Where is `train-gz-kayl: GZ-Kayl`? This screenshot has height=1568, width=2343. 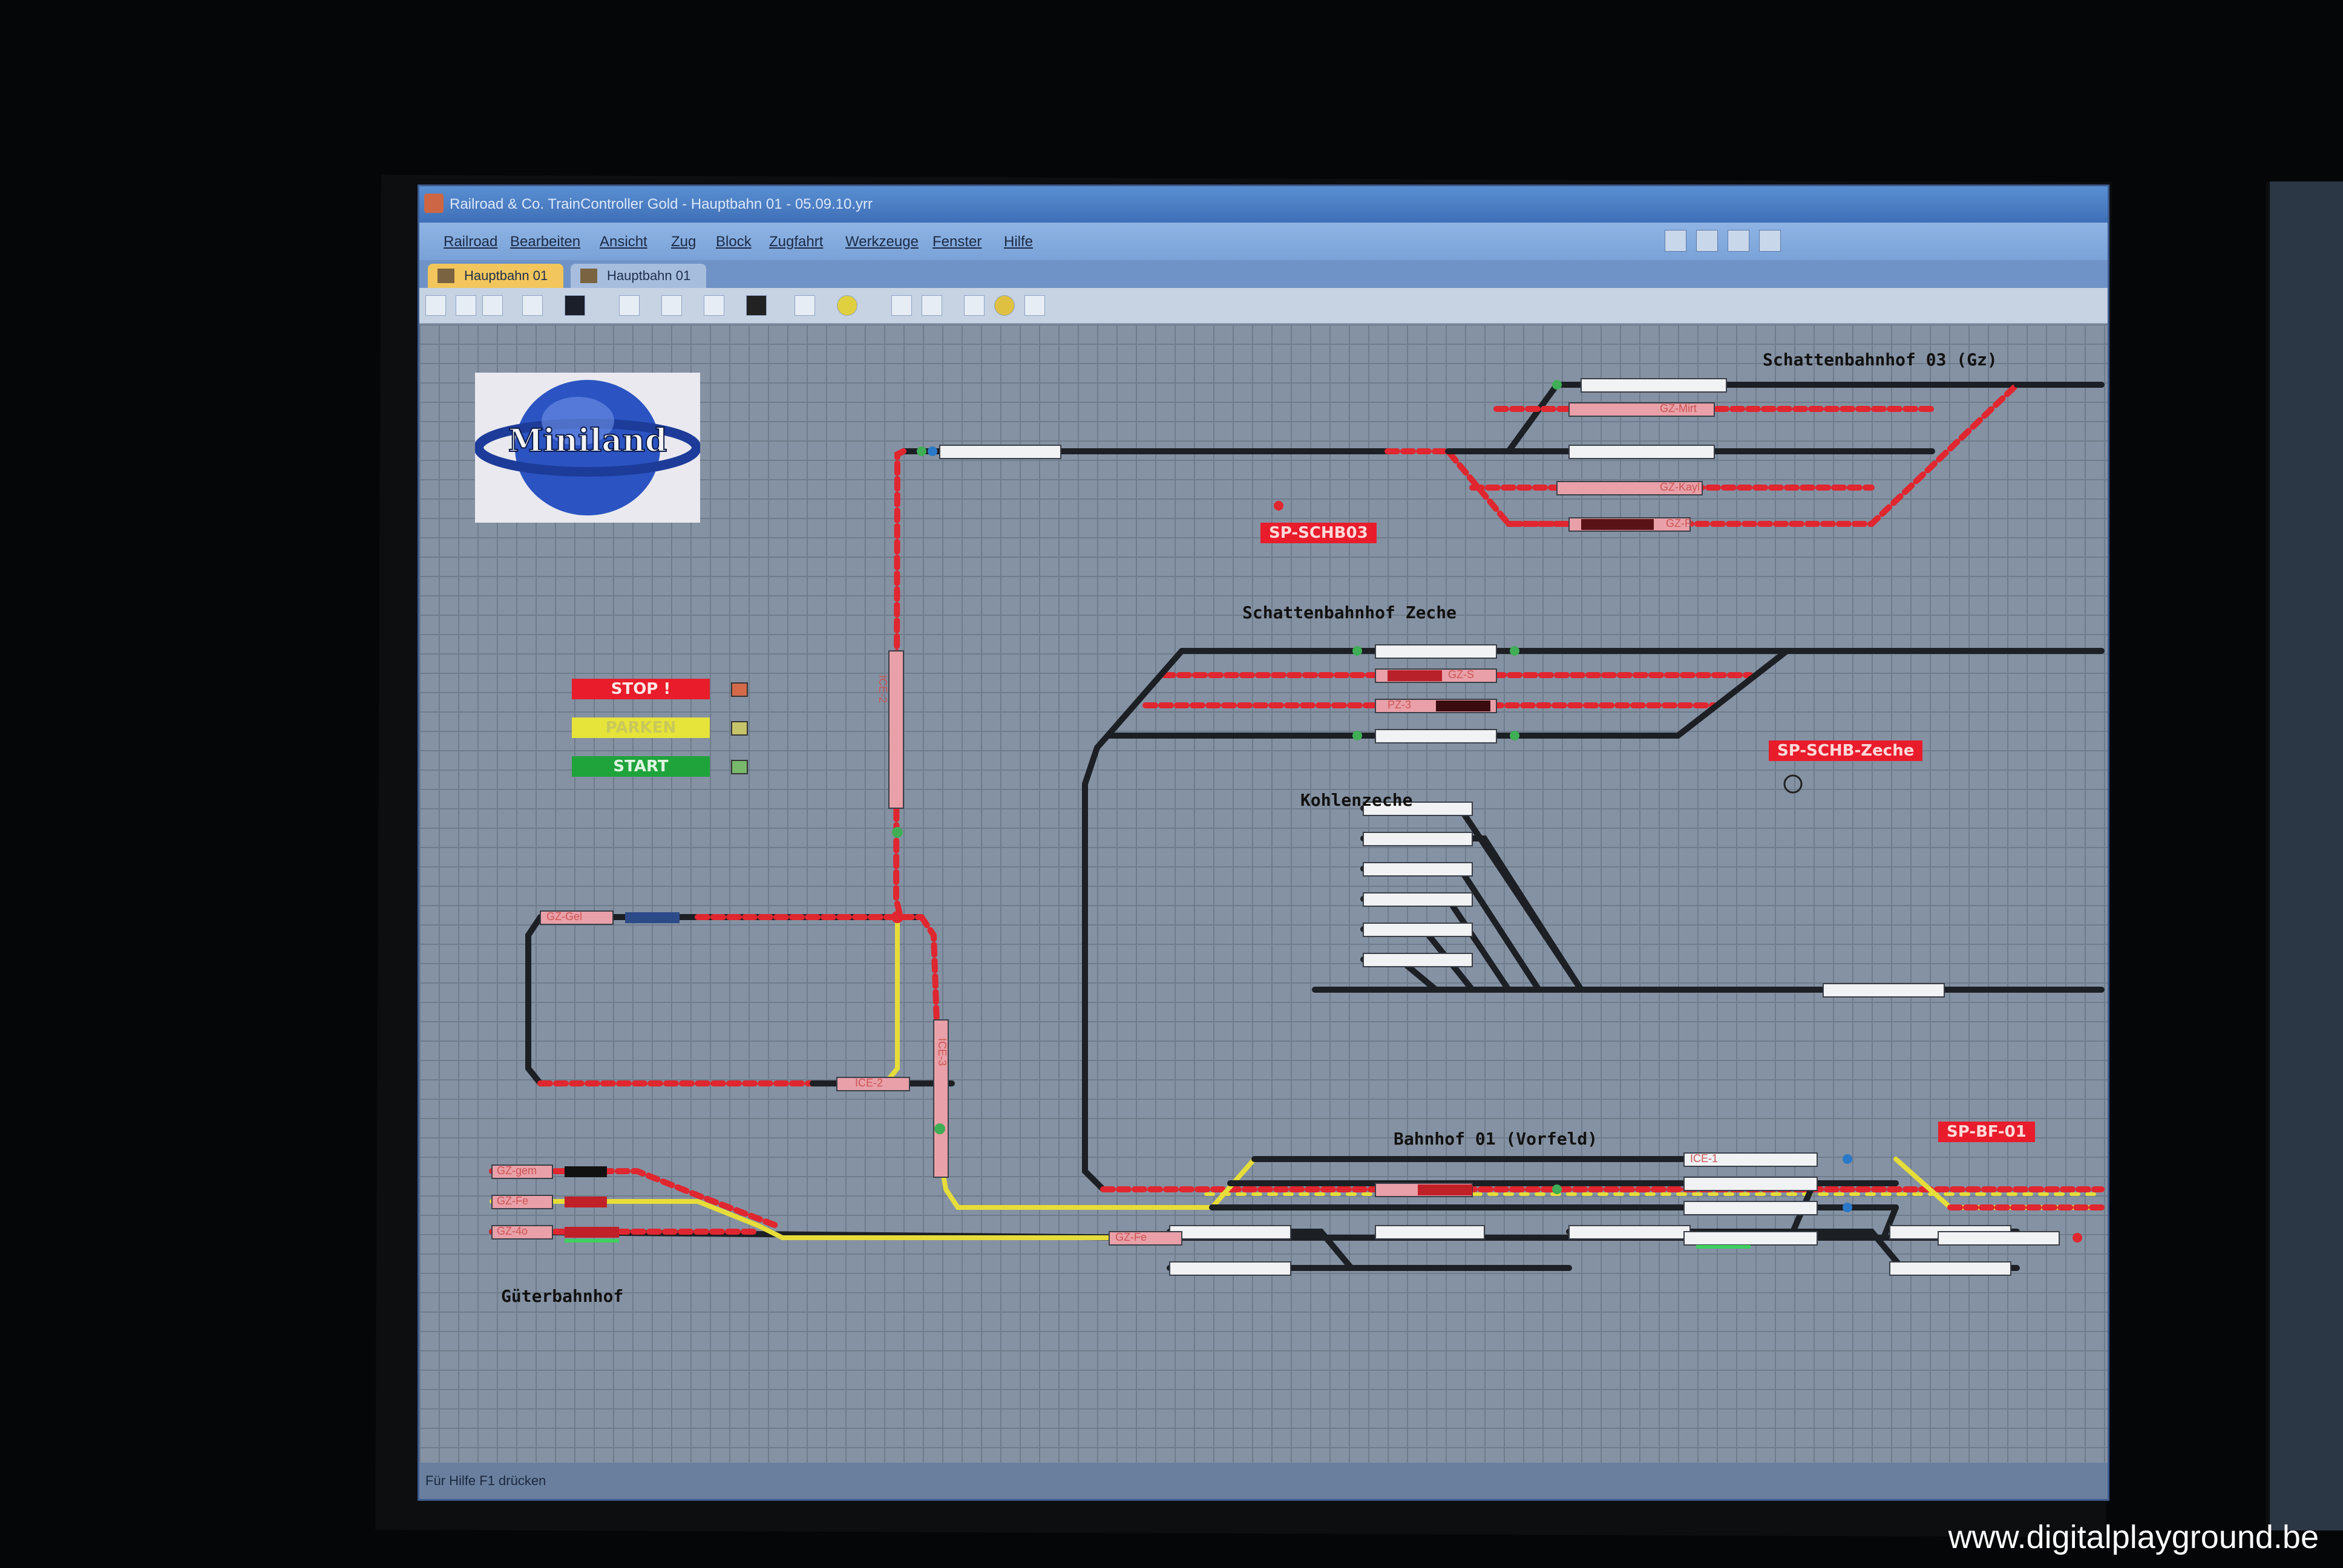 train-gz-kayl: GZ-Kayl is located at coordinates (1680, 488).